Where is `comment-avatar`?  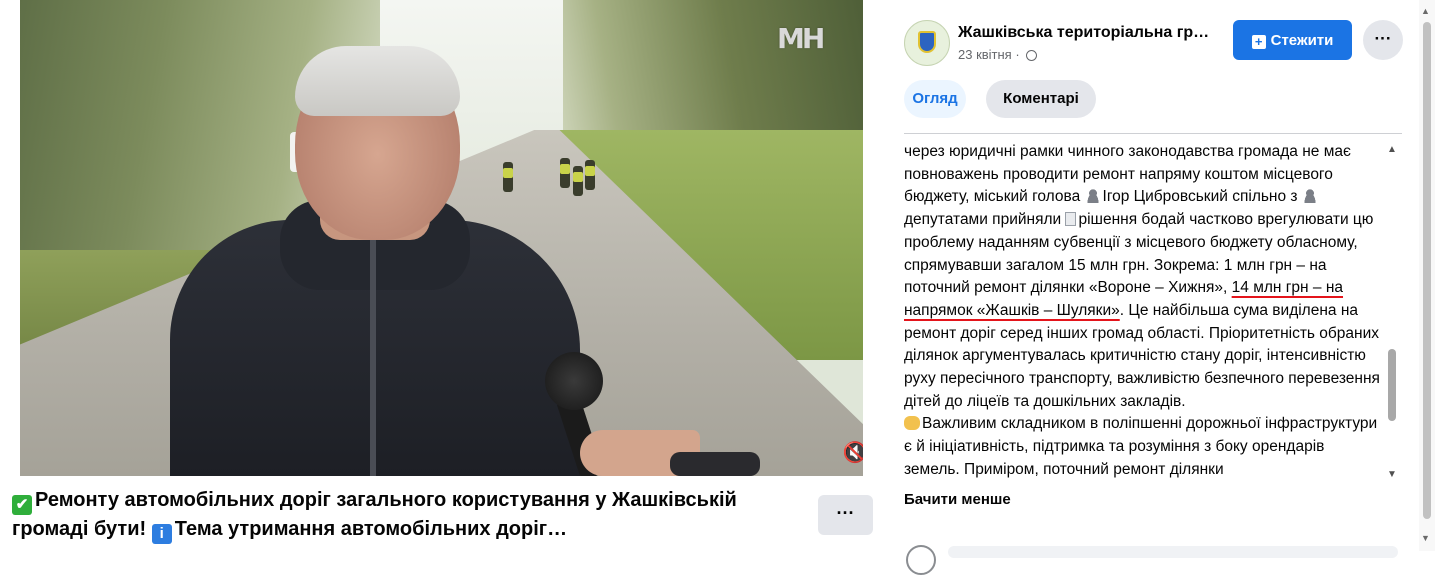 comment-avatar is located at coordinates (921, 560).